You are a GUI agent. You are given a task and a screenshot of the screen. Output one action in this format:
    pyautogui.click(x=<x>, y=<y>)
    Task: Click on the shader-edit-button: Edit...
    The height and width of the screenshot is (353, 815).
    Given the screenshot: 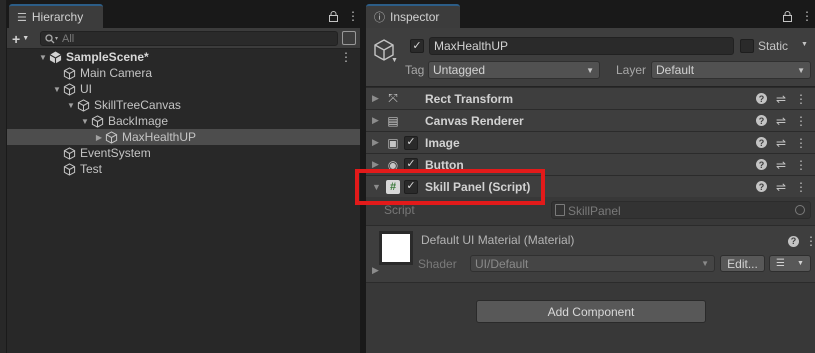 What is the action you would take?
    pyautogui.click(x=742, y=263)
    